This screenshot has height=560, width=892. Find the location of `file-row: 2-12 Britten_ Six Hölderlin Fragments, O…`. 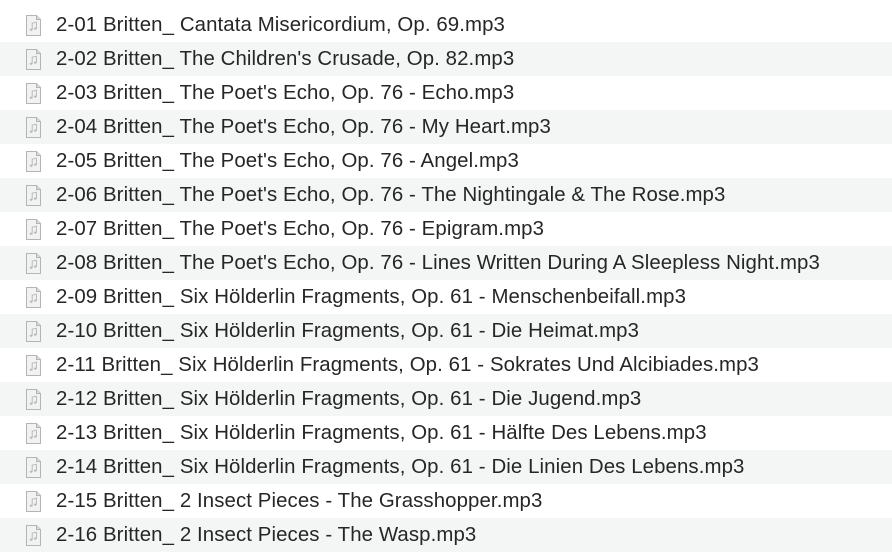

file-row: 2-12 Britten_ Six Hölderlin Fragments, O… is located at coordinates (446, 399).